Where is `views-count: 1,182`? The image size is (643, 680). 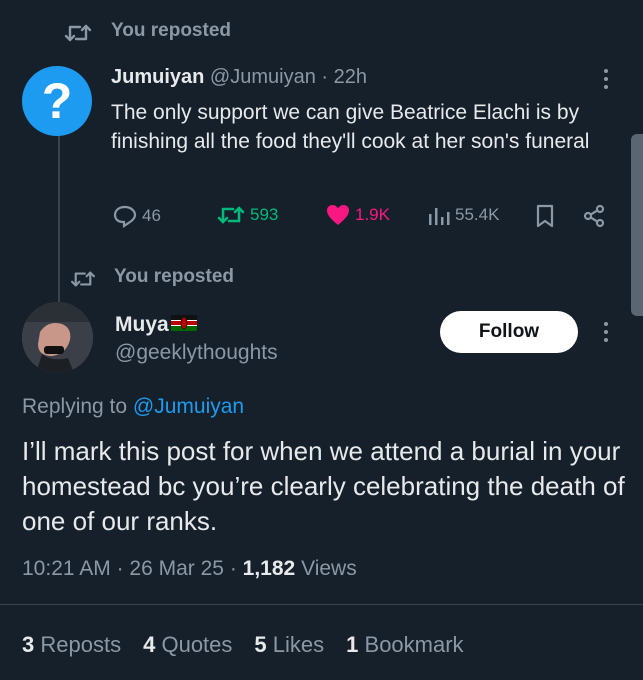 views-count: 1,182 is located at coordinates (269, 568).